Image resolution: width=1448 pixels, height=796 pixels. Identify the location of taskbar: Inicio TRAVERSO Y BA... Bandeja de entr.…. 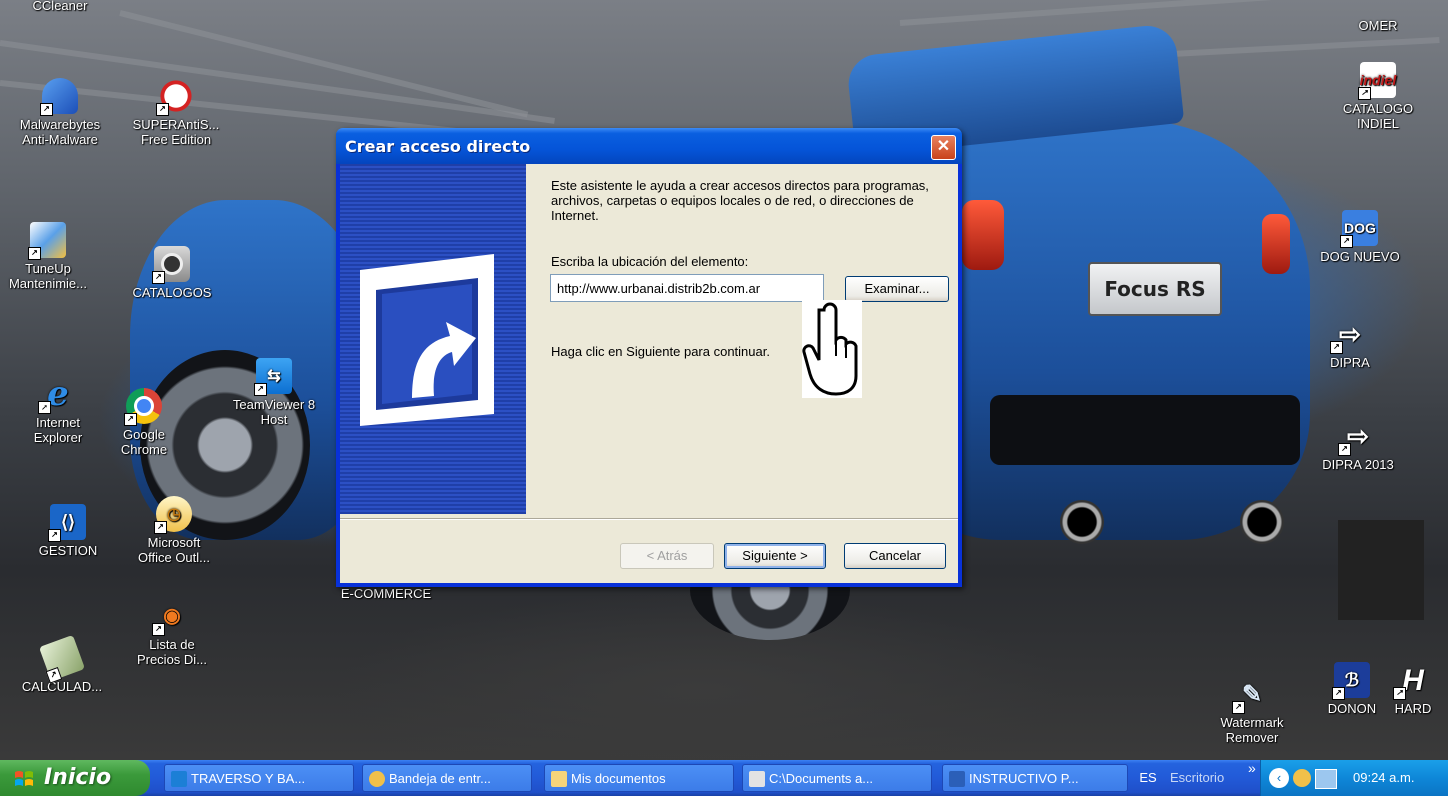
(724, 778).